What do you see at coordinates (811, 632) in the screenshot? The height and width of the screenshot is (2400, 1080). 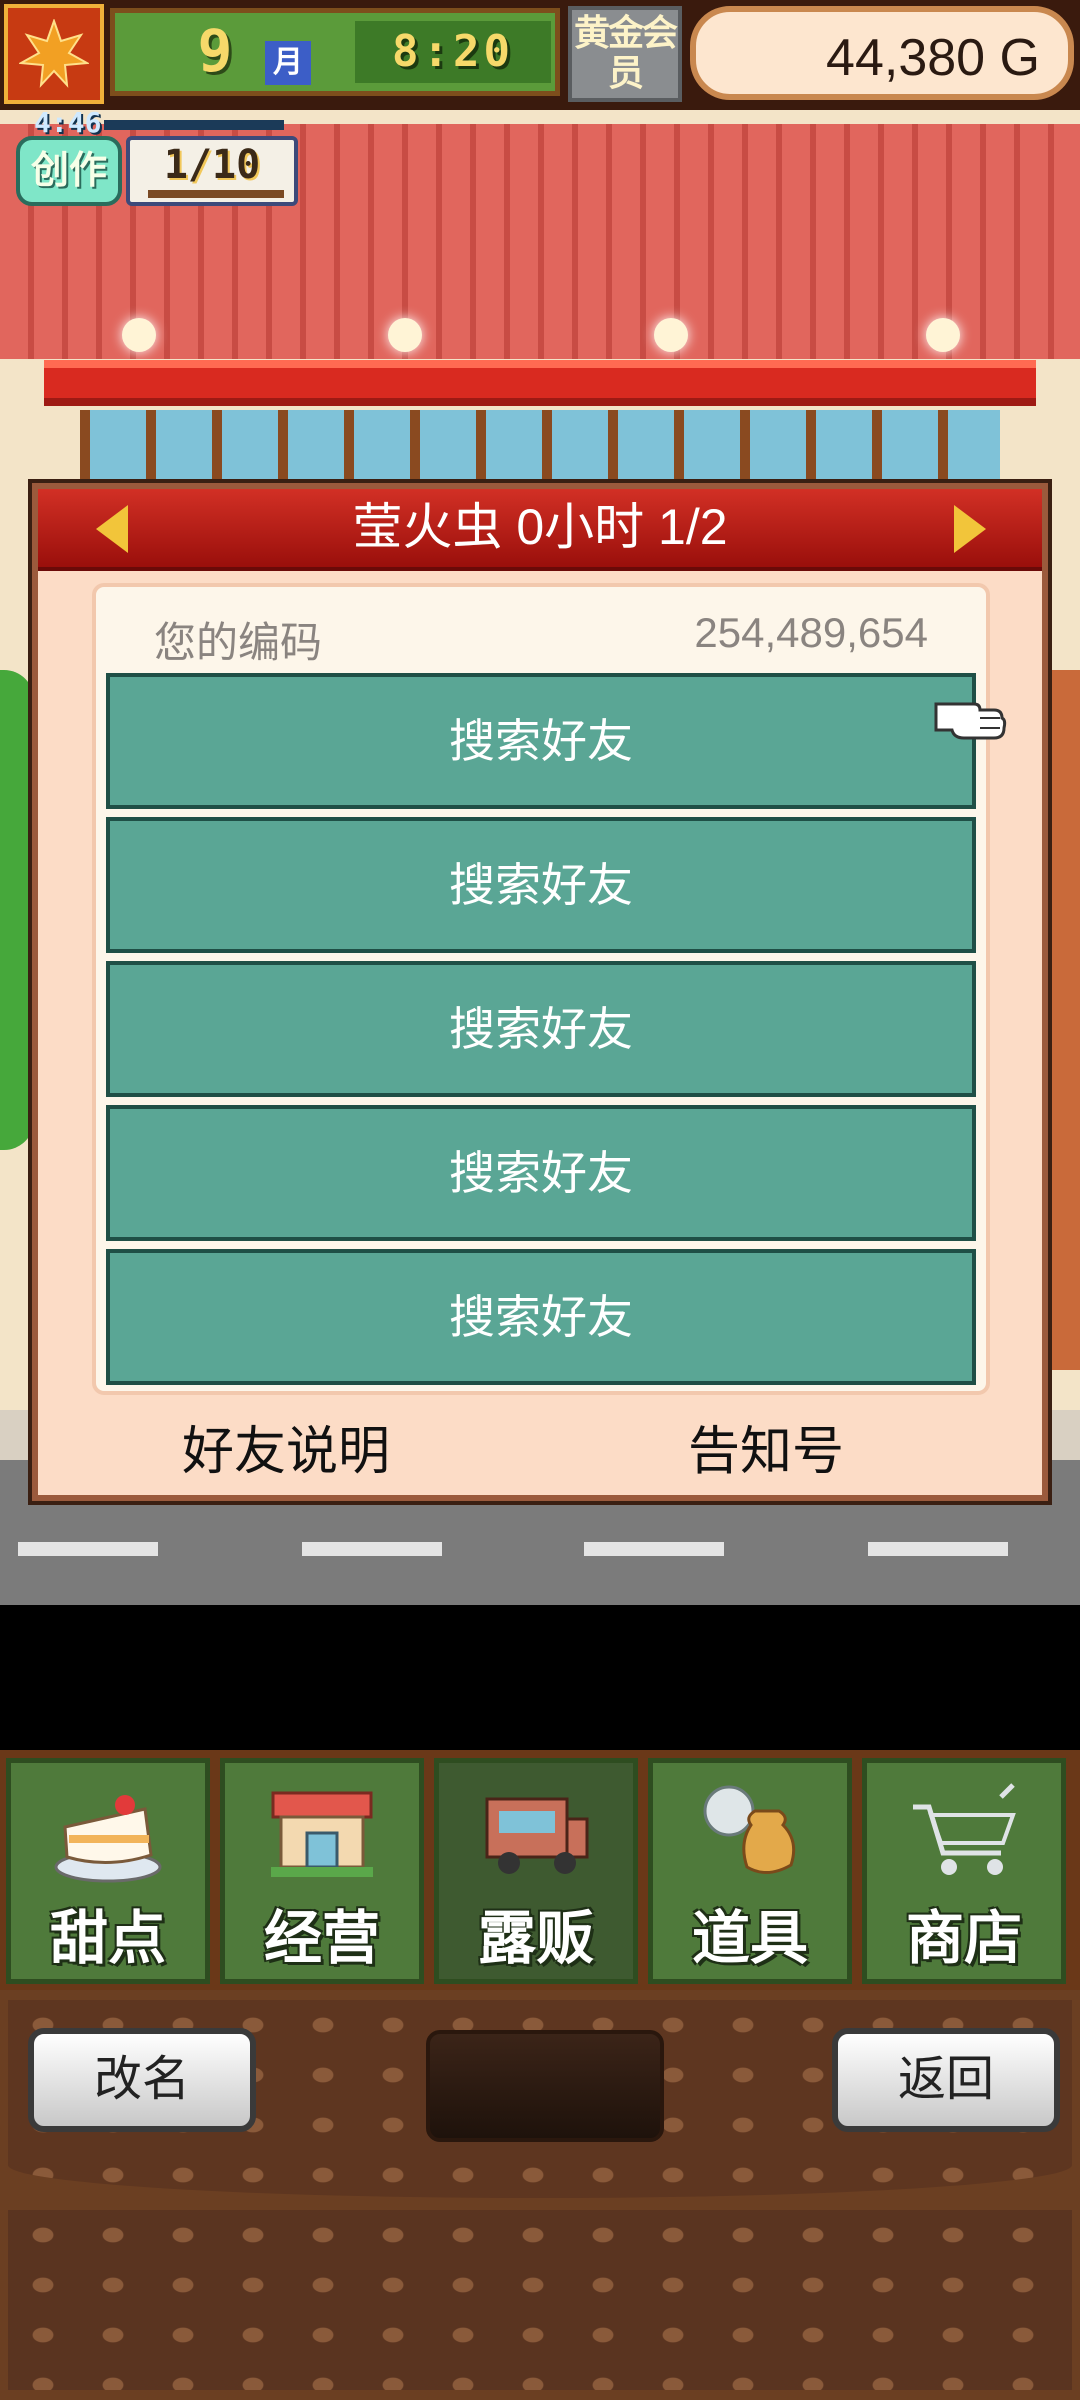 I see `code-value: 254,489,654` at bounding box center [811, 632].